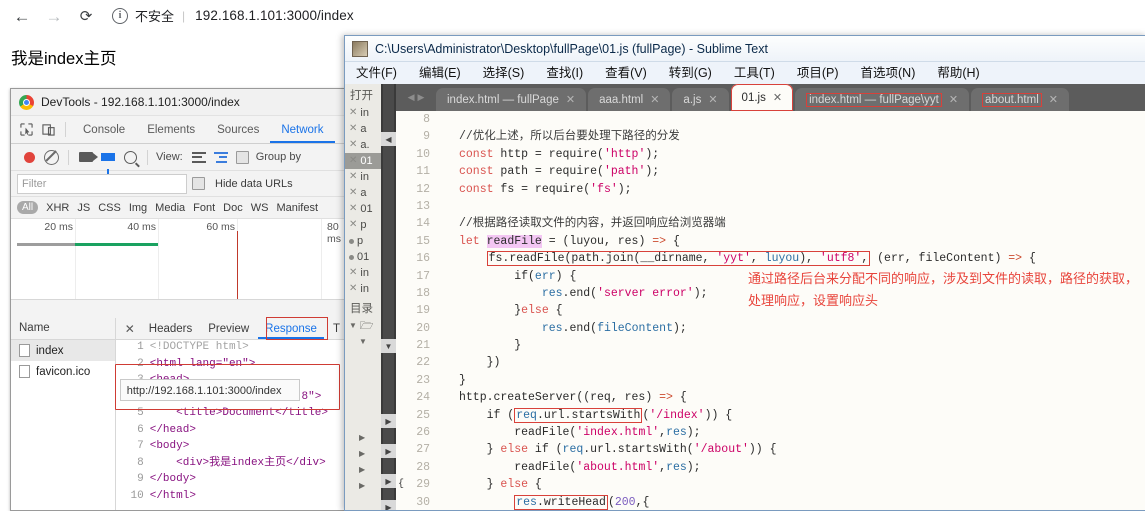 The image size is (1145, 511). Describe the element at coordinates (198, 184) in the screenshot. I see `hide-data-urls-checkbox` at that location.